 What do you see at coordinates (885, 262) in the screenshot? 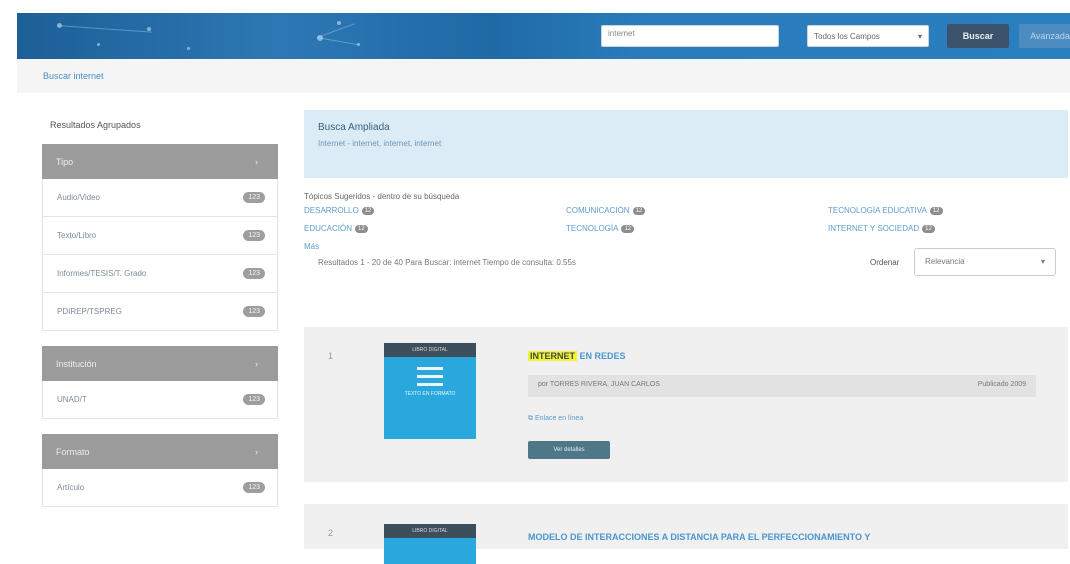
I see `sort-label: Ordenar` at bounding box center [885, 262].